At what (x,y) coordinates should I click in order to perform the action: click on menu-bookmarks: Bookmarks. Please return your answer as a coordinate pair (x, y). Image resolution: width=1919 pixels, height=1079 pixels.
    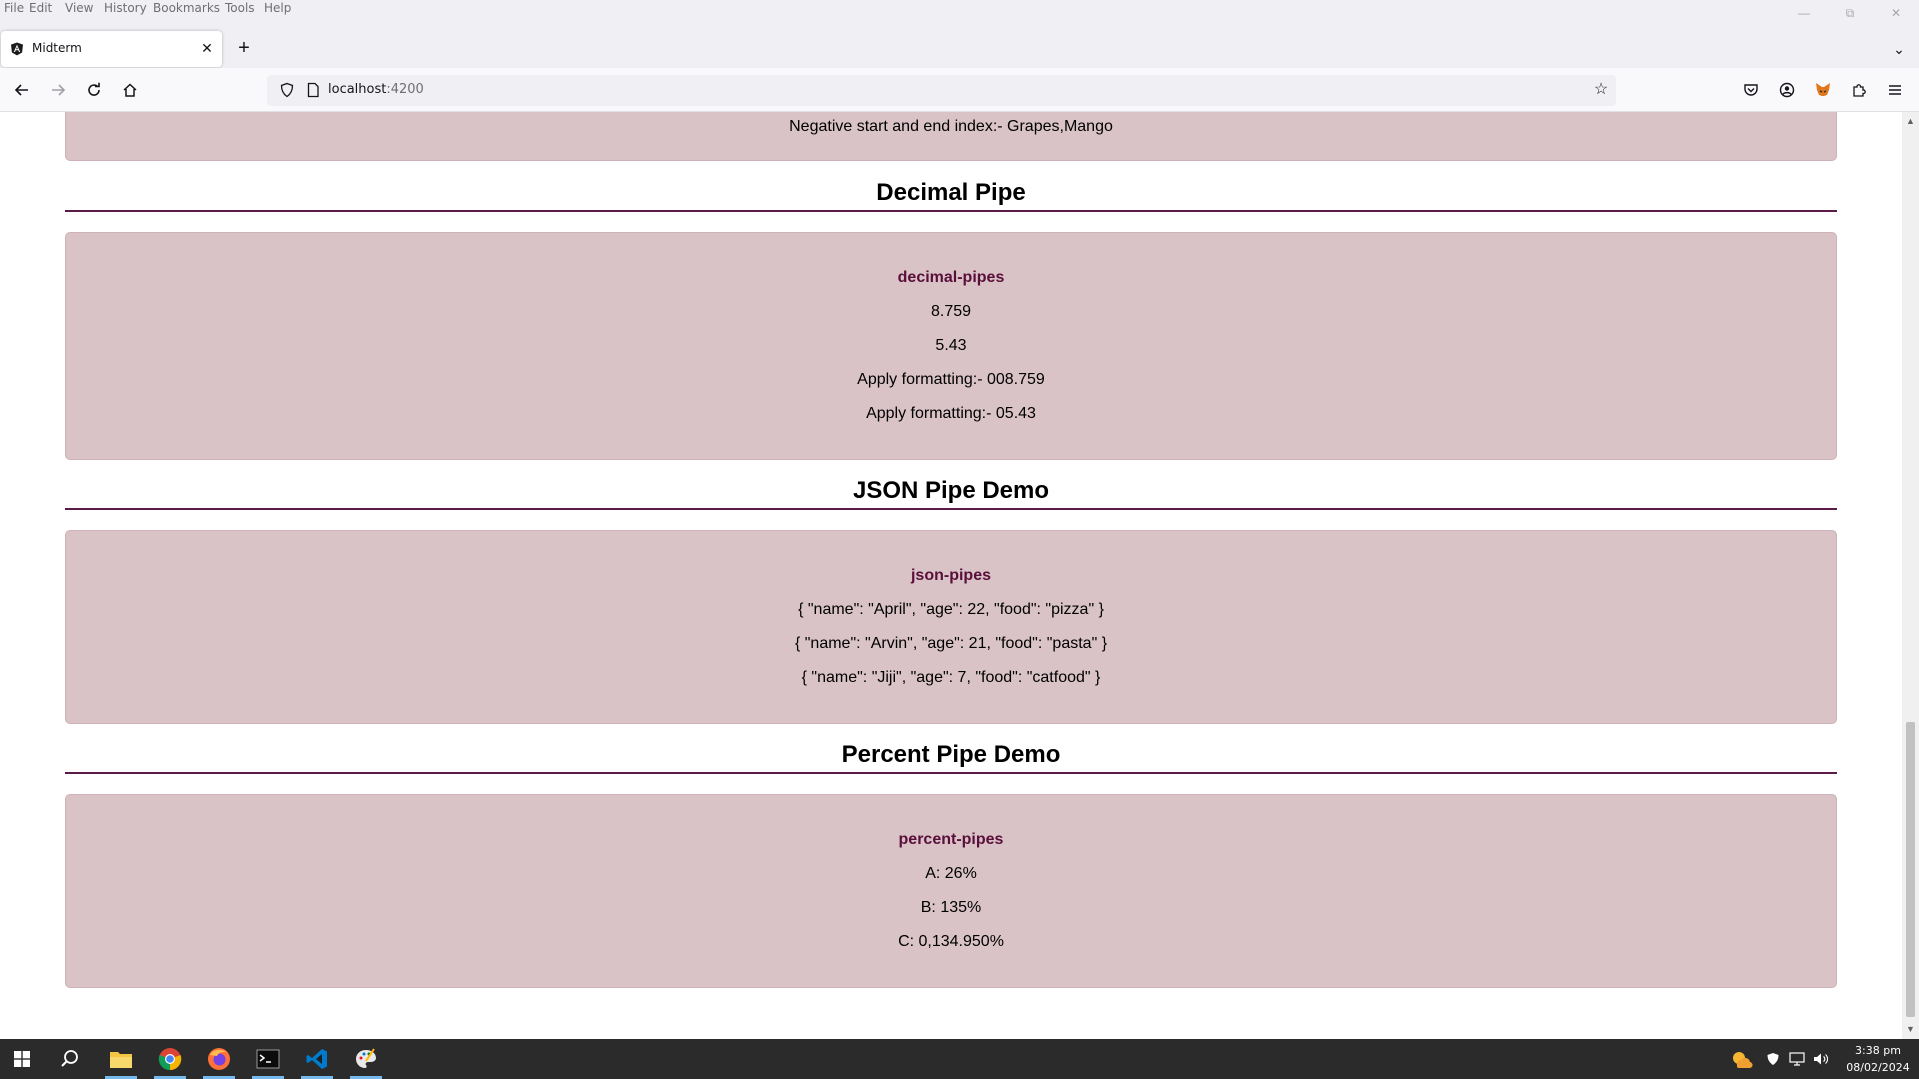
    Looking at the image, I should click on (186, 8).